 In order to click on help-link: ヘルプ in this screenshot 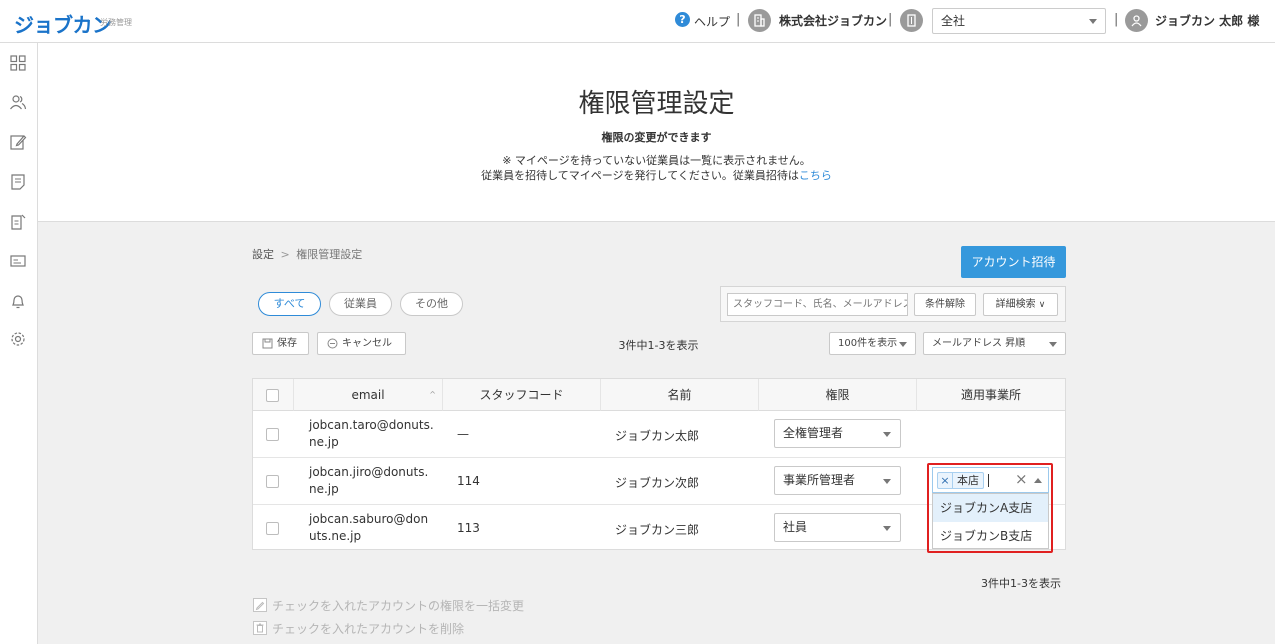, I will do `click(712, 21)`.